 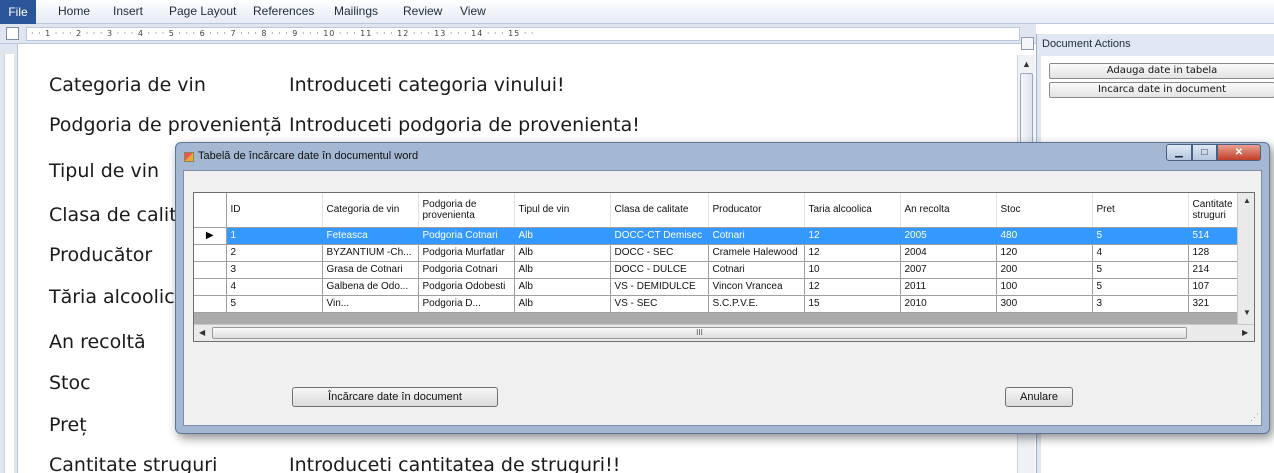 What do you see at coordinates (9, 258) in the screenshot?
I see `vertical-ruler` at bounding box center [9, 258].